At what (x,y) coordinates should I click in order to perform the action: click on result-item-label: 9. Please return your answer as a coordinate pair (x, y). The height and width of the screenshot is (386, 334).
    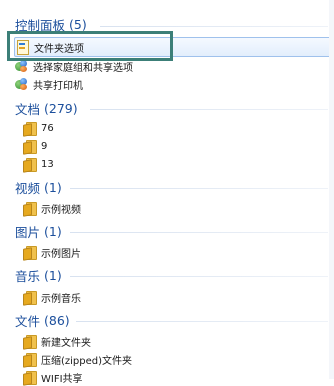
    Looking at the image, I should click on (44, 146).